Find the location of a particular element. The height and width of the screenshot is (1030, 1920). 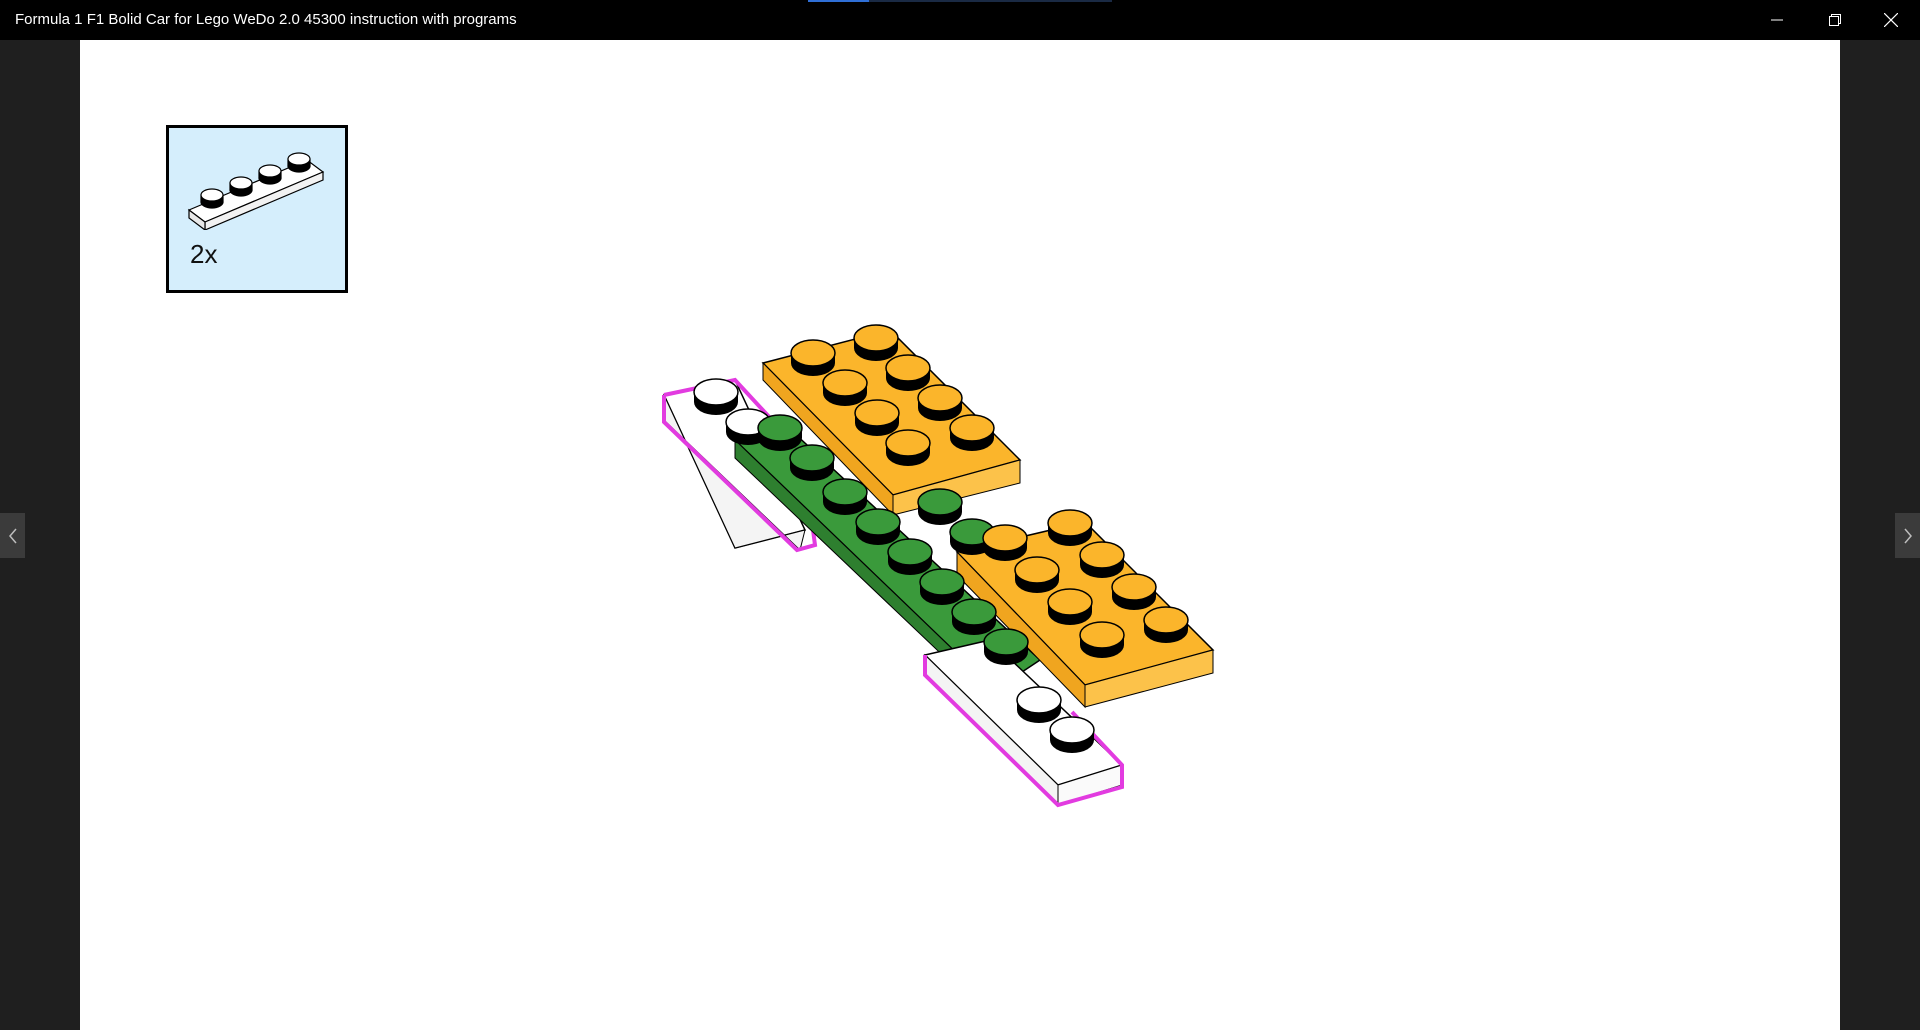

next-page-button is located at coordinates (1907, 535).